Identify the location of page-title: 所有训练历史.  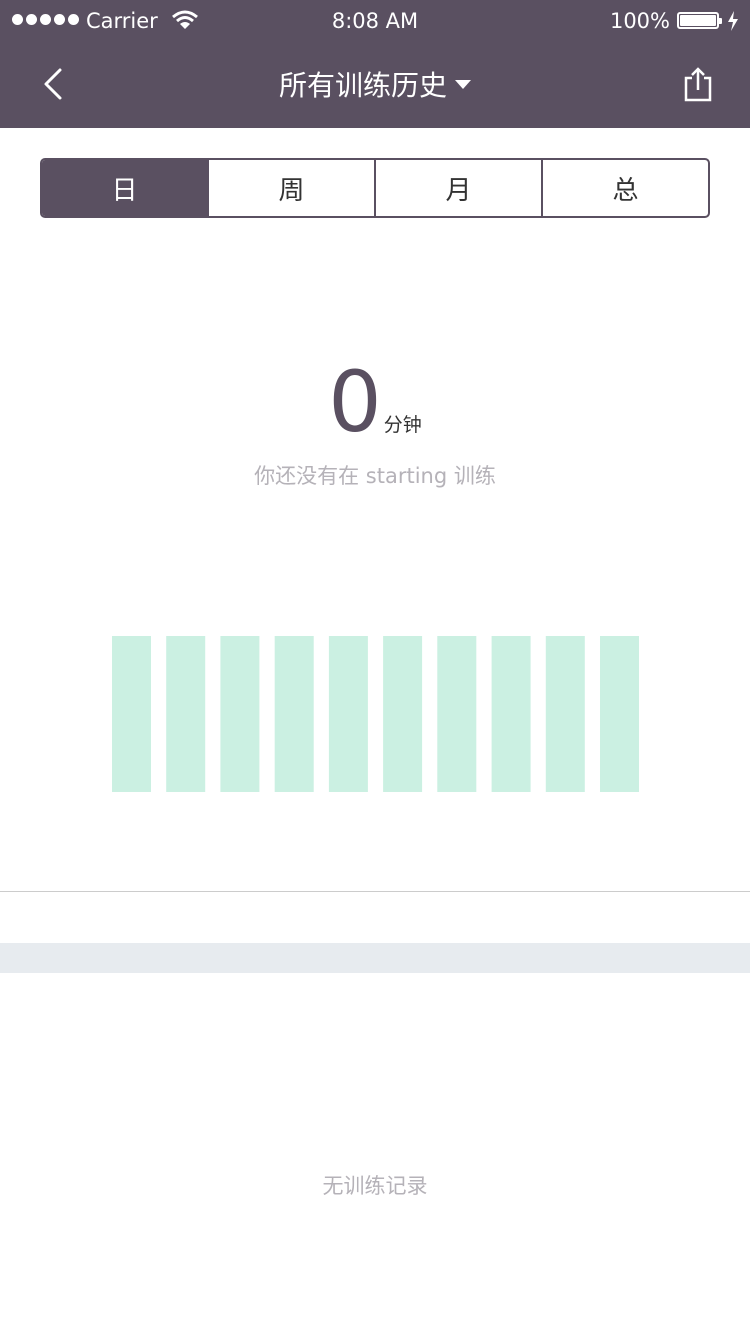
(362, 85).